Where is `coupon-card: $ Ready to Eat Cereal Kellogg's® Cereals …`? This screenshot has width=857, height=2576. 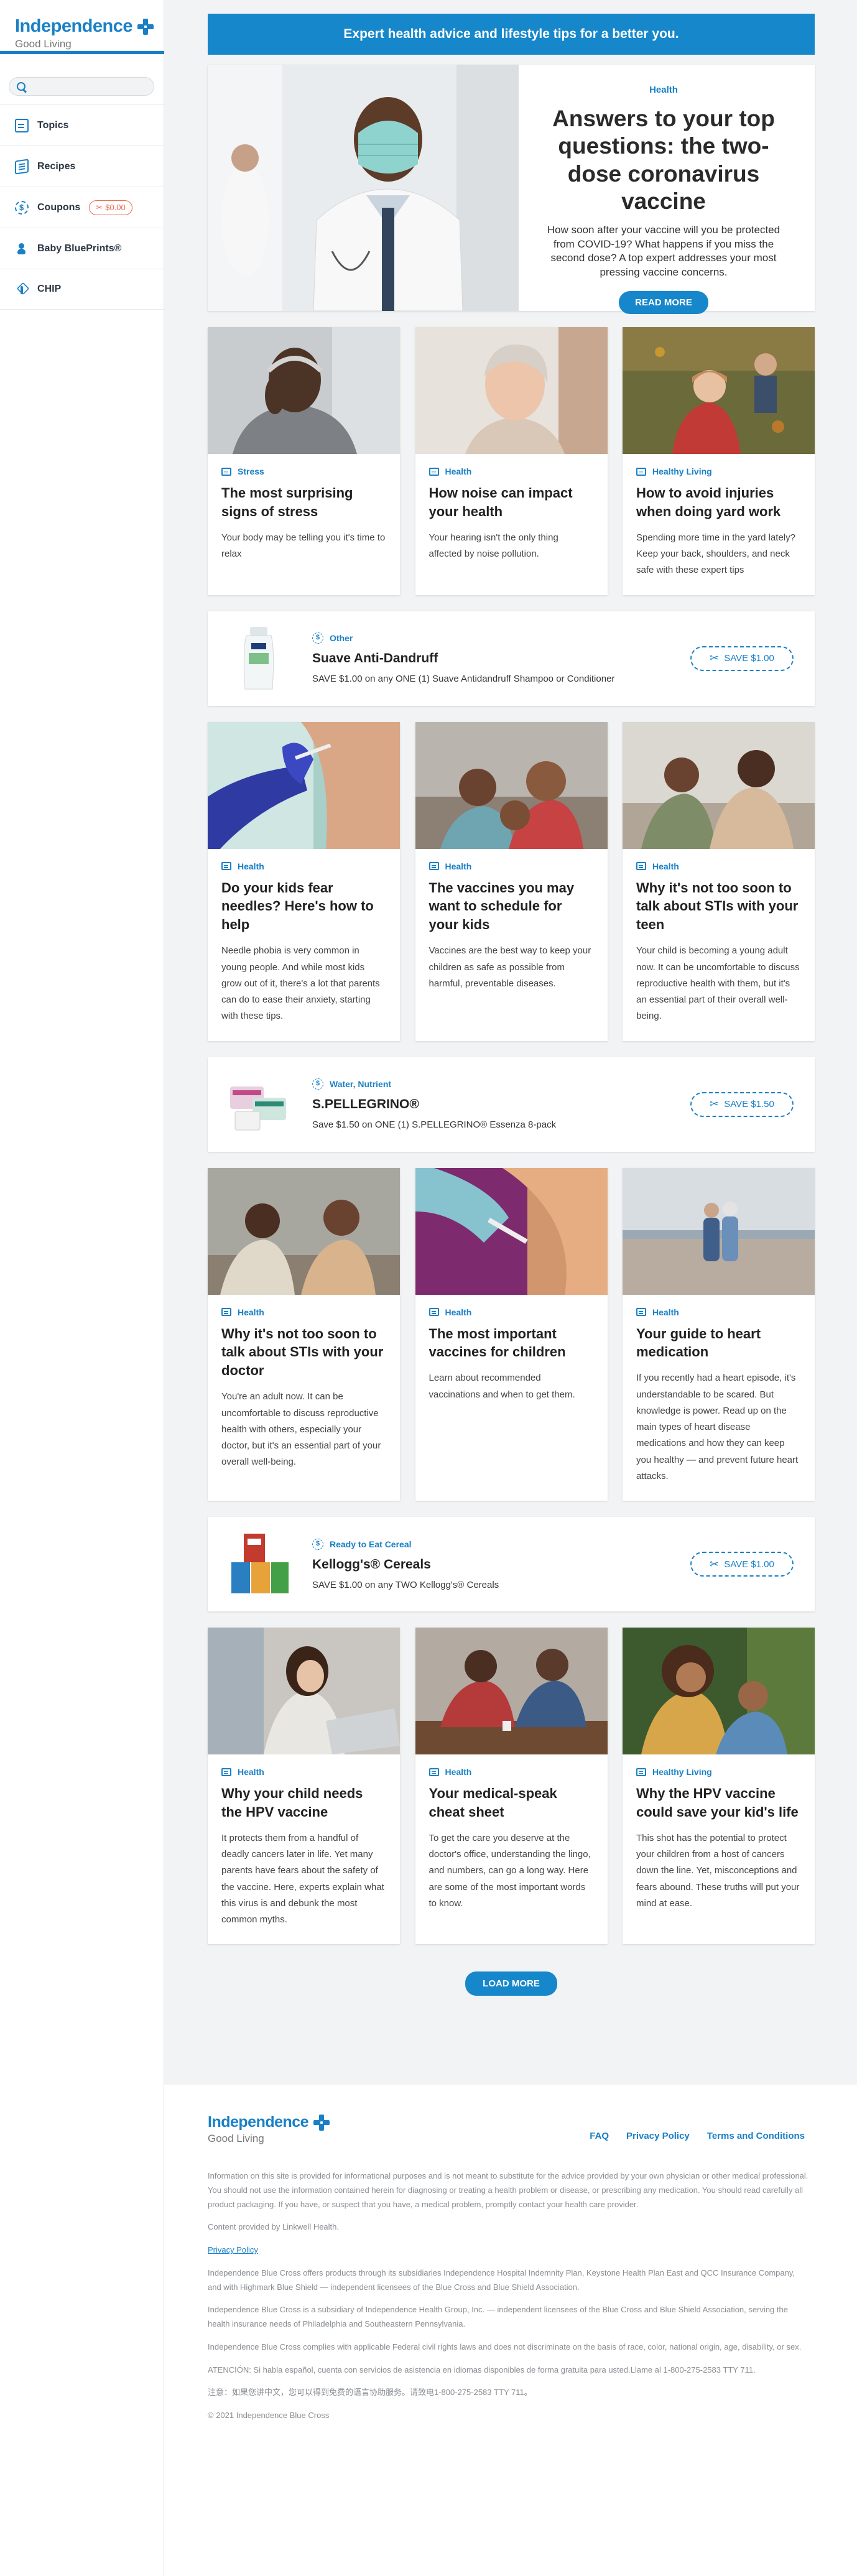 coupon-card: $ Ready to Eat Cereal Kellogg's® Cereals … is located at coordinates (511, 1565).